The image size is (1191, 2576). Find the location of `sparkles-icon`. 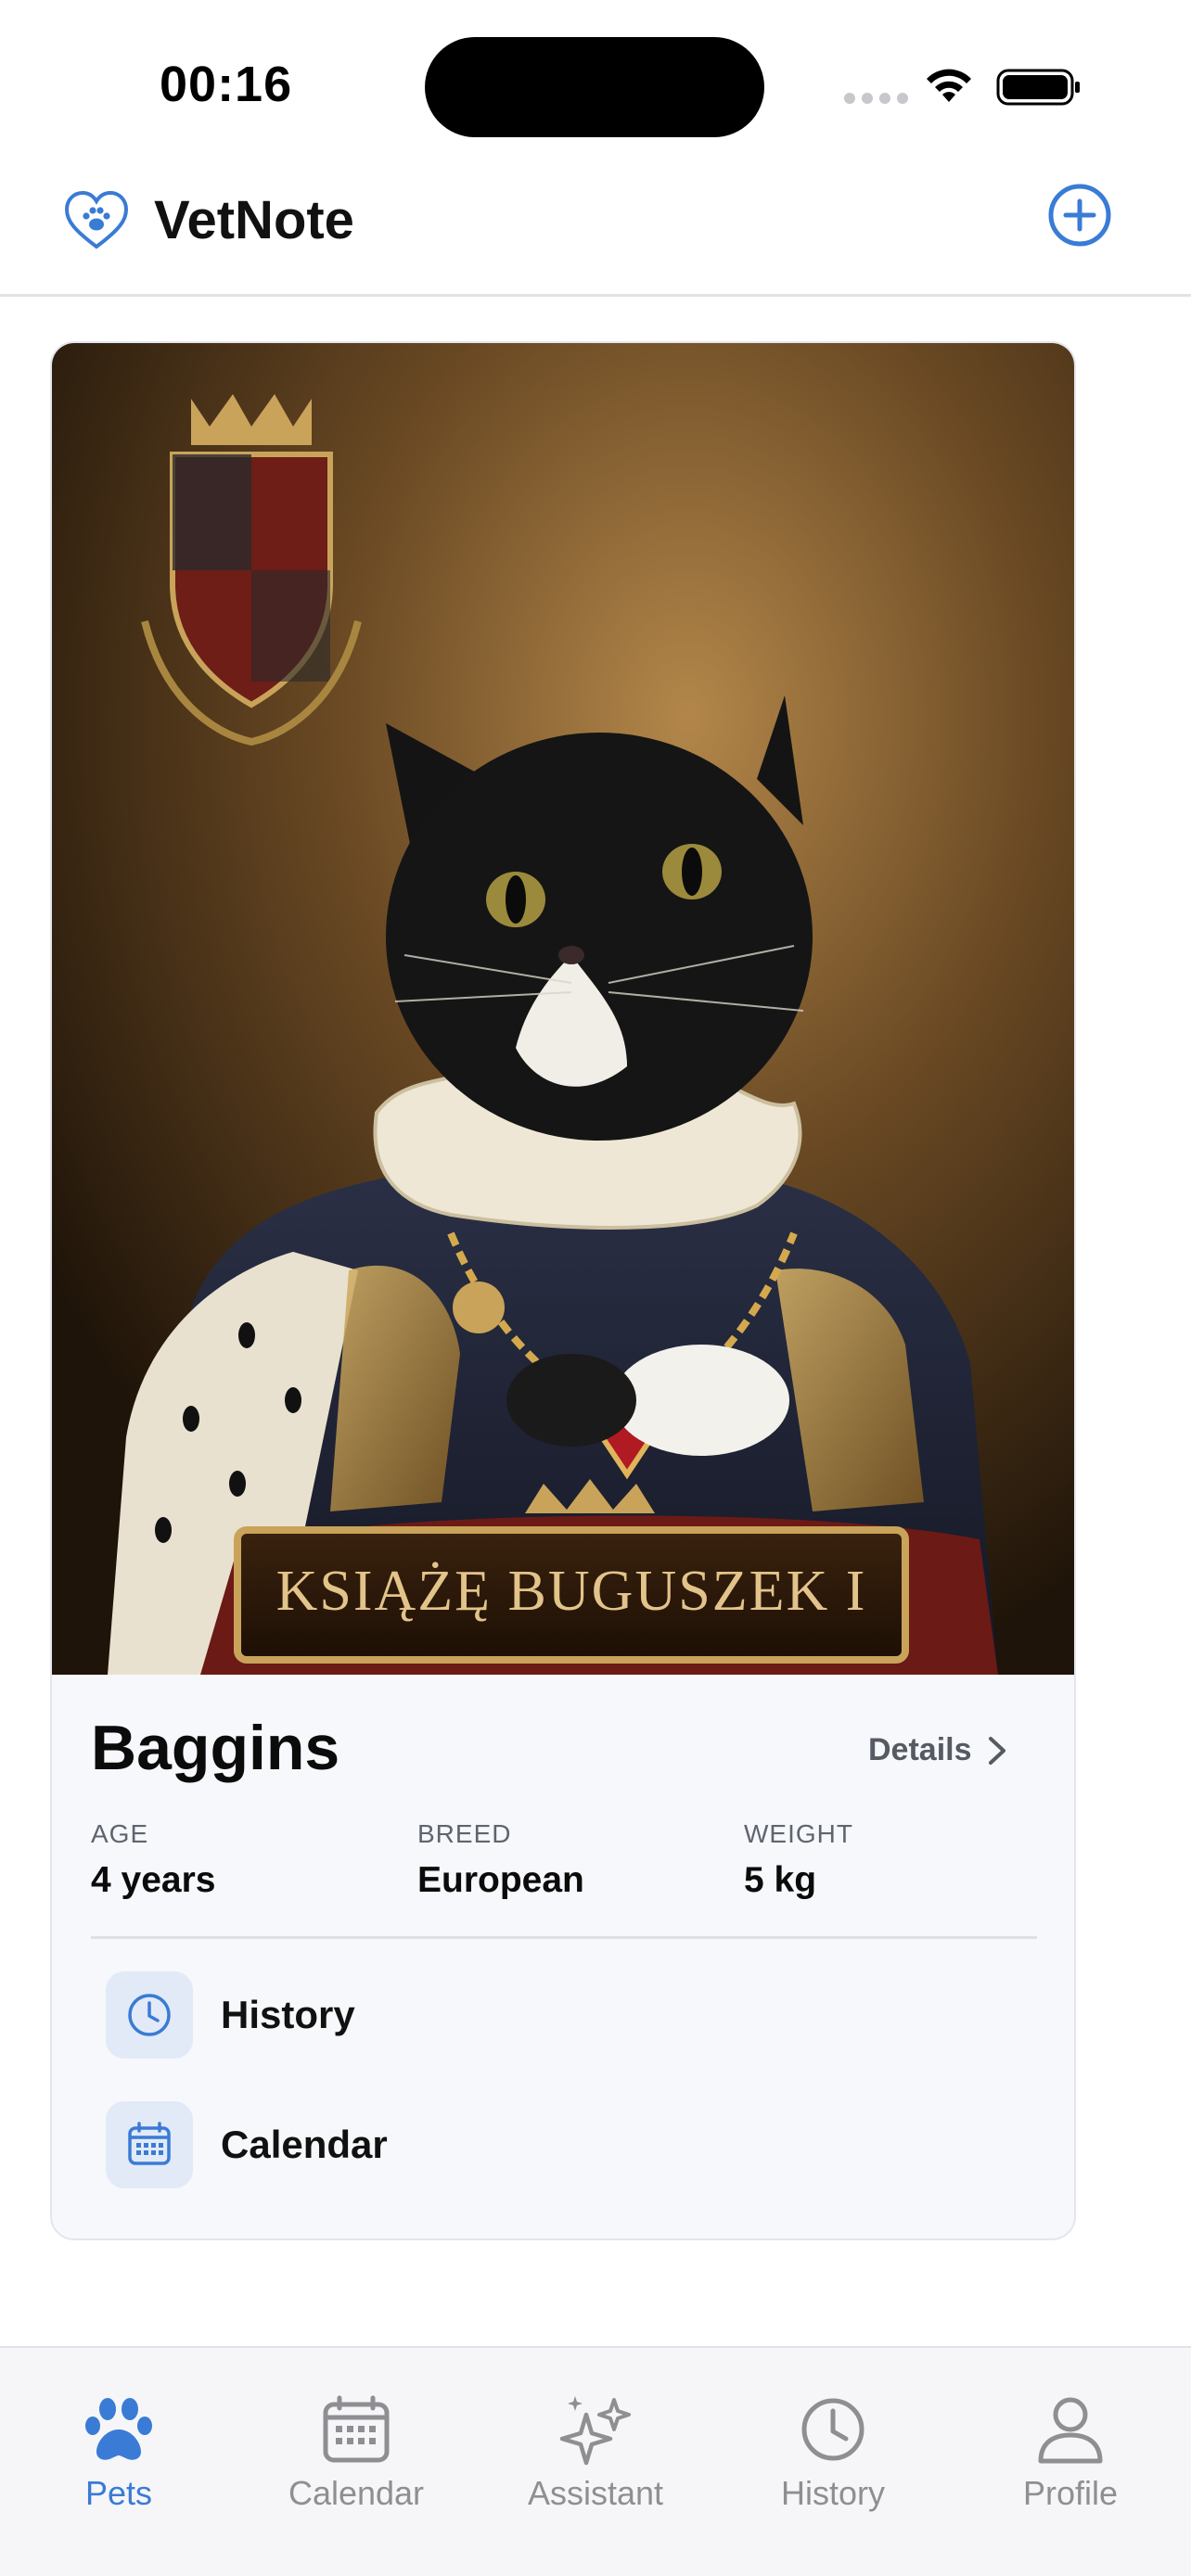

sparkles-icon is located at coordinates (595, 2430).